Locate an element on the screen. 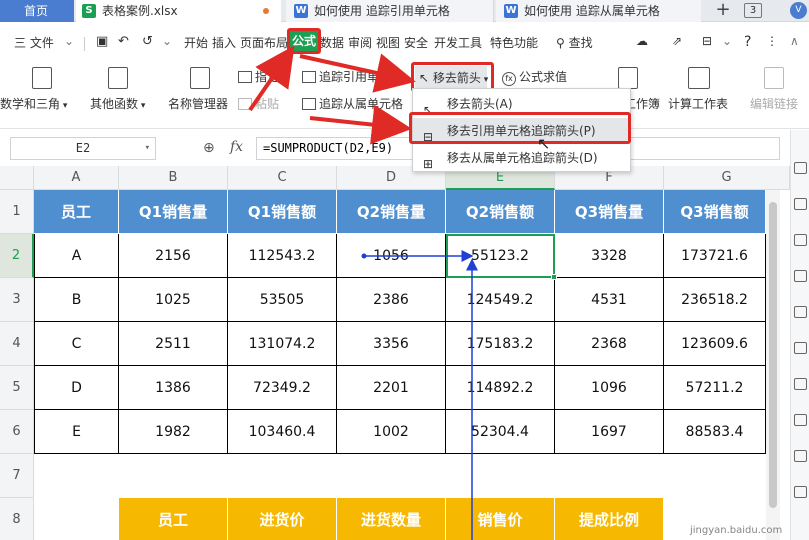  column-header-a: A is located at coordinates (76, 178).